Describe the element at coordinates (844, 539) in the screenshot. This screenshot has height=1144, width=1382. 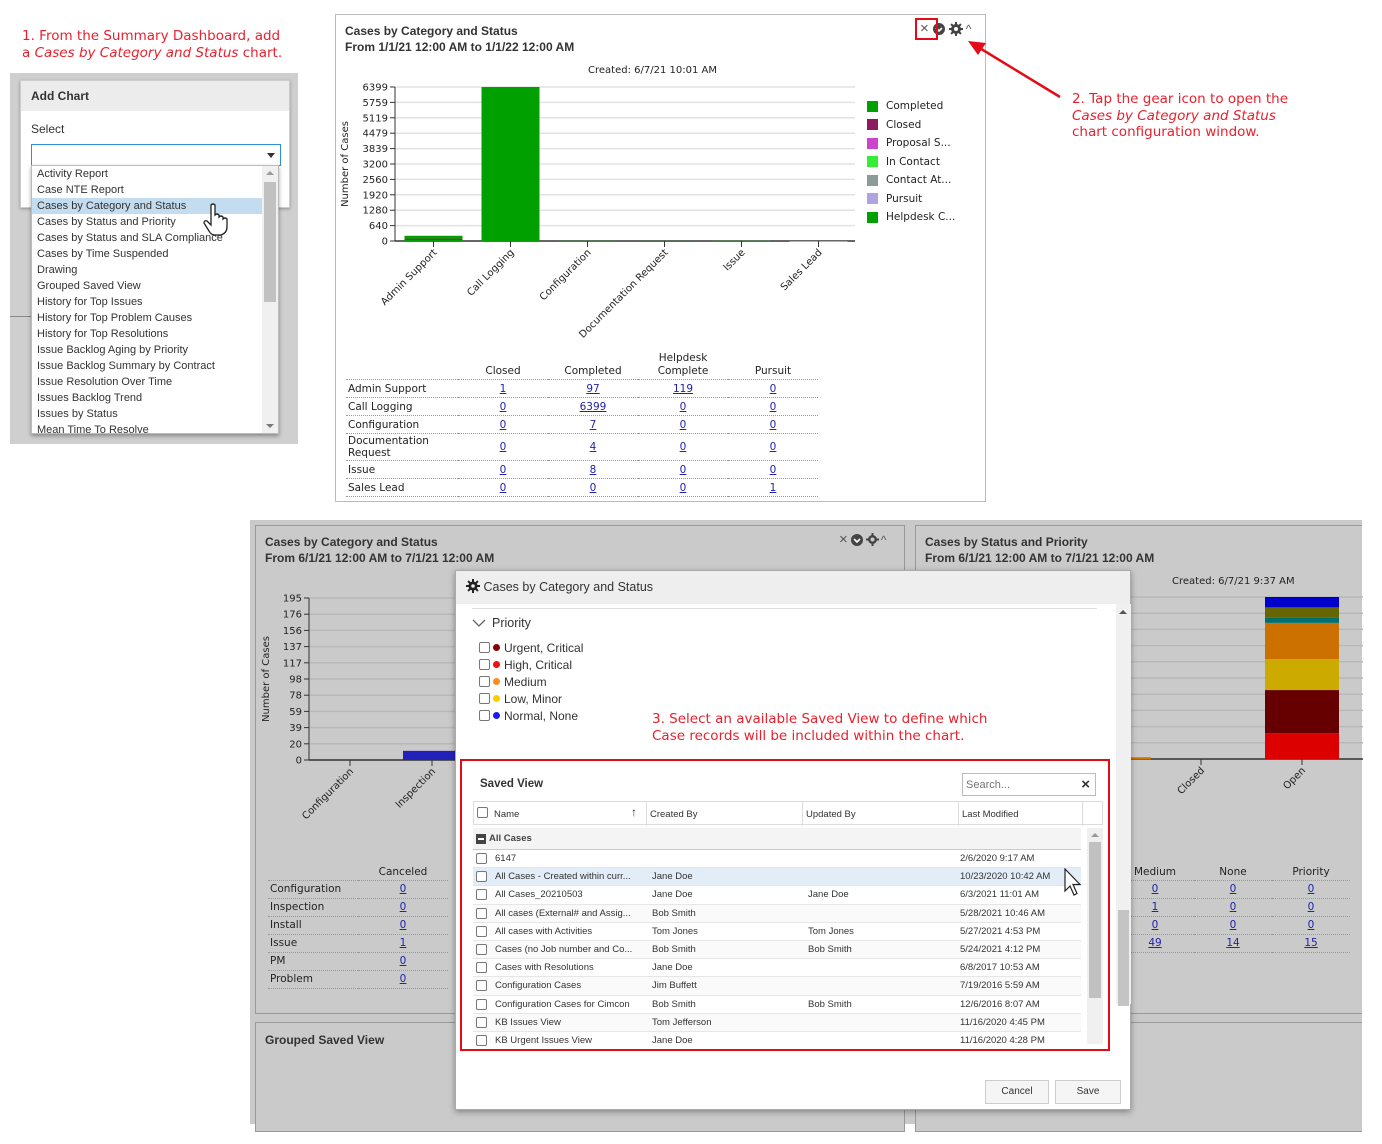
I see `close-icon: ×` at that location.